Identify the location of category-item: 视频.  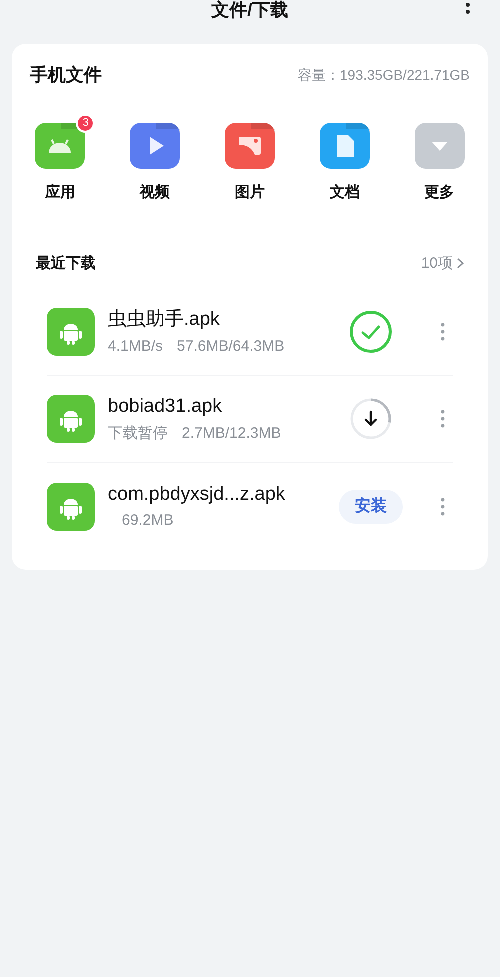
(155, 158).